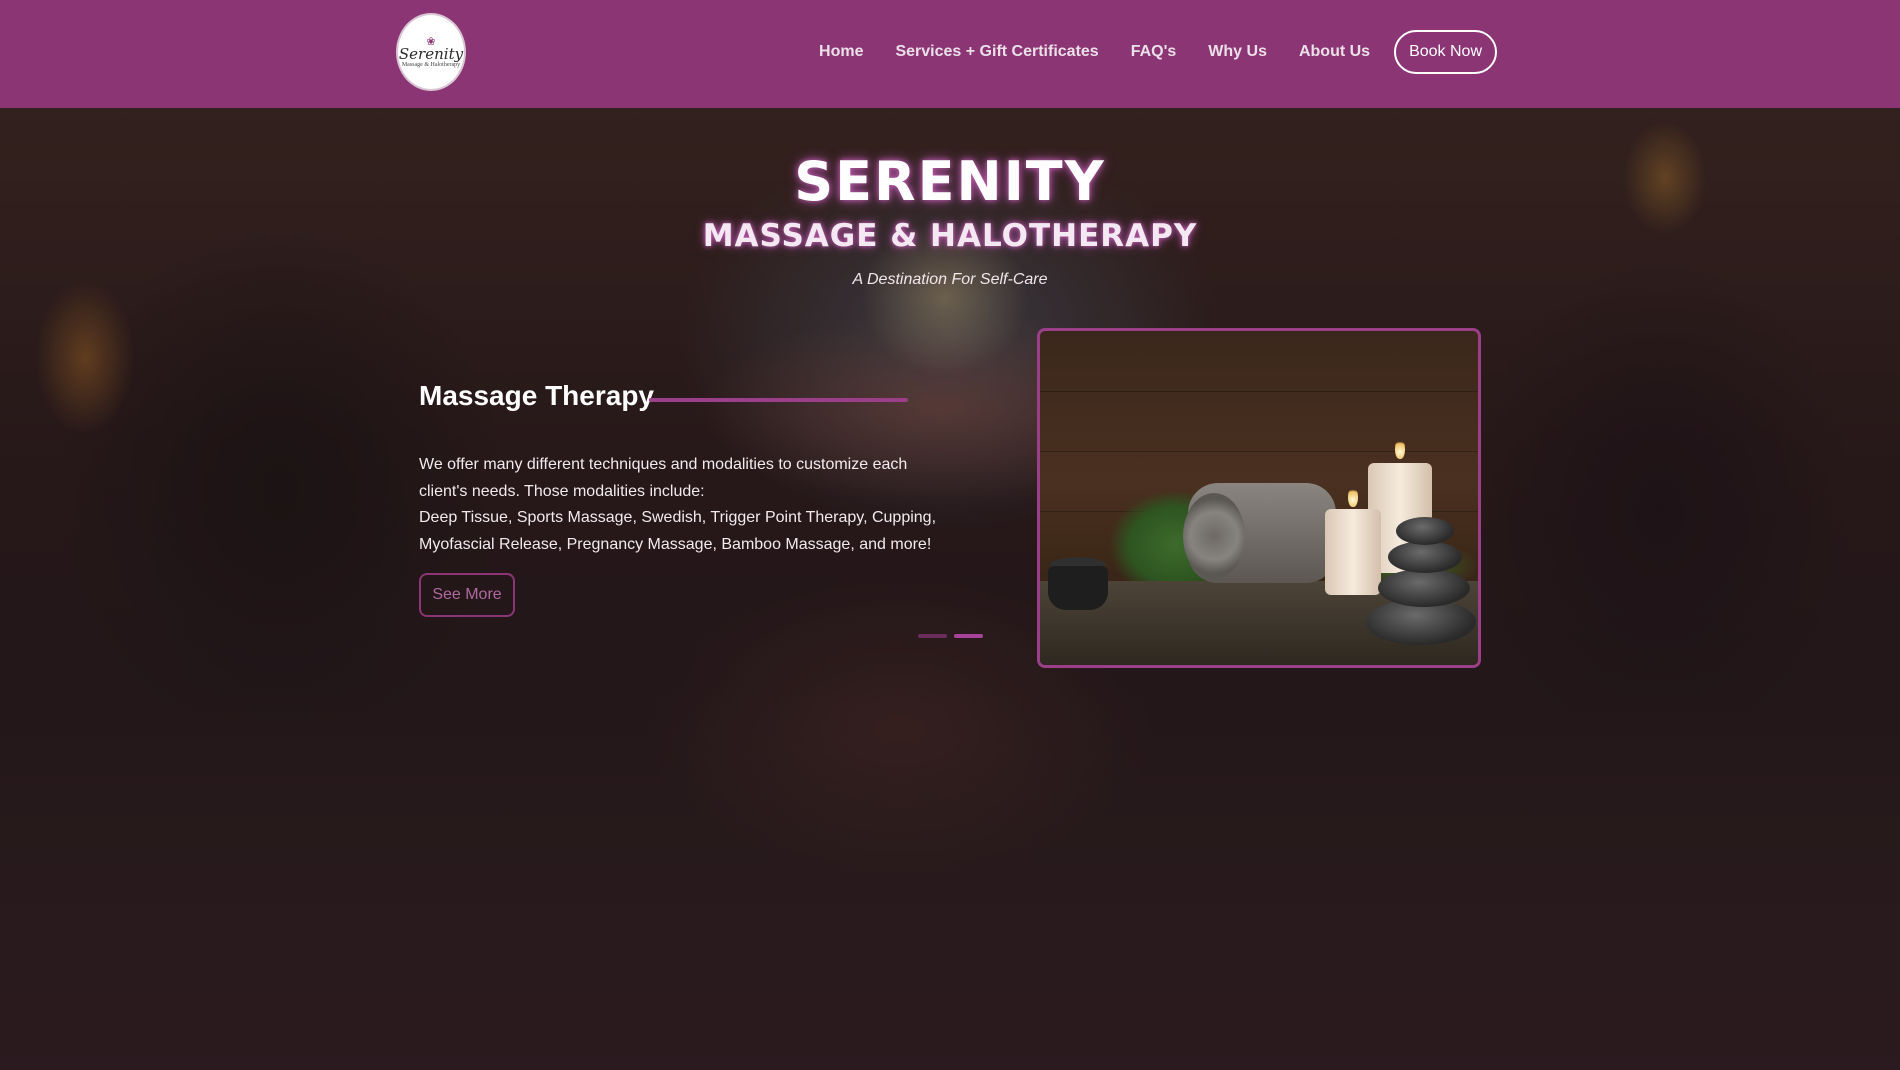 This screenshot has height=1070, width=1900. Describe the element at coordinates (1237, 52) in the screenshot. I see `nav-why-us: Why Us` at that location.